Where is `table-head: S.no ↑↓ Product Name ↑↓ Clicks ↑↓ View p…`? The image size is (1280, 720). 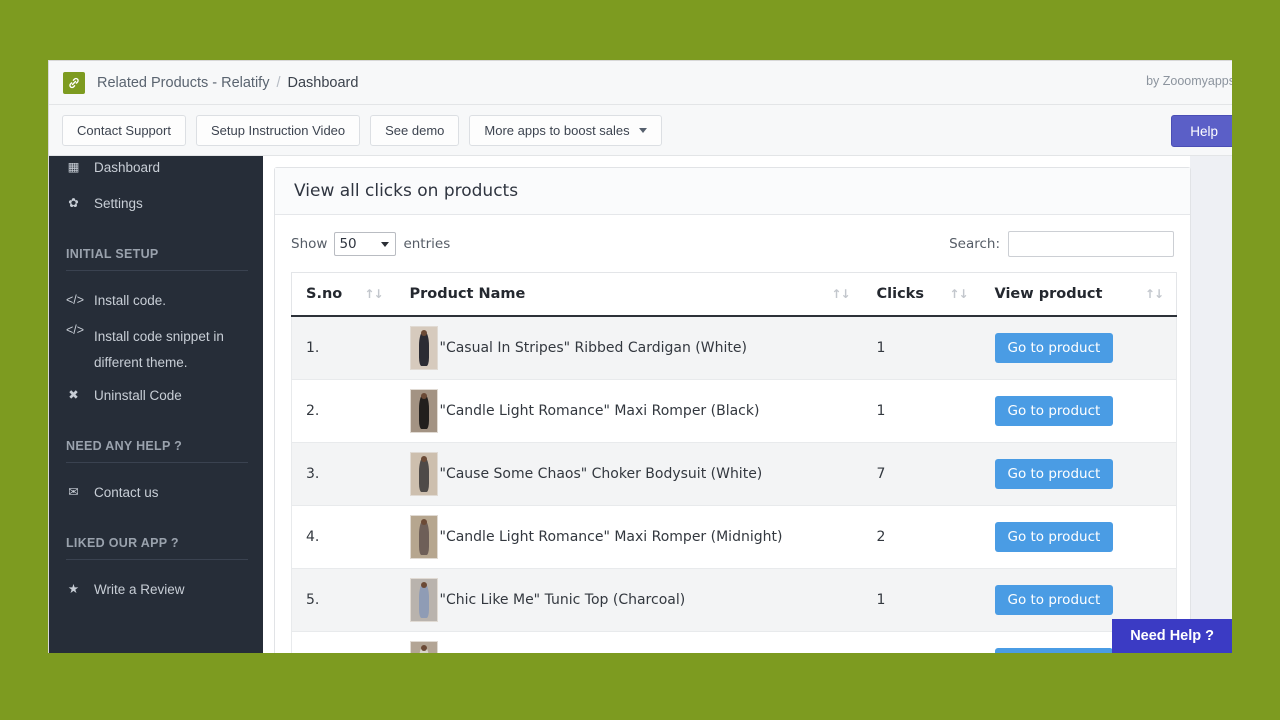
table-head: S.no ↑↓ Product Name ↑↓ Clicks ↑↓ View p… is located at coordinates (734, 294).